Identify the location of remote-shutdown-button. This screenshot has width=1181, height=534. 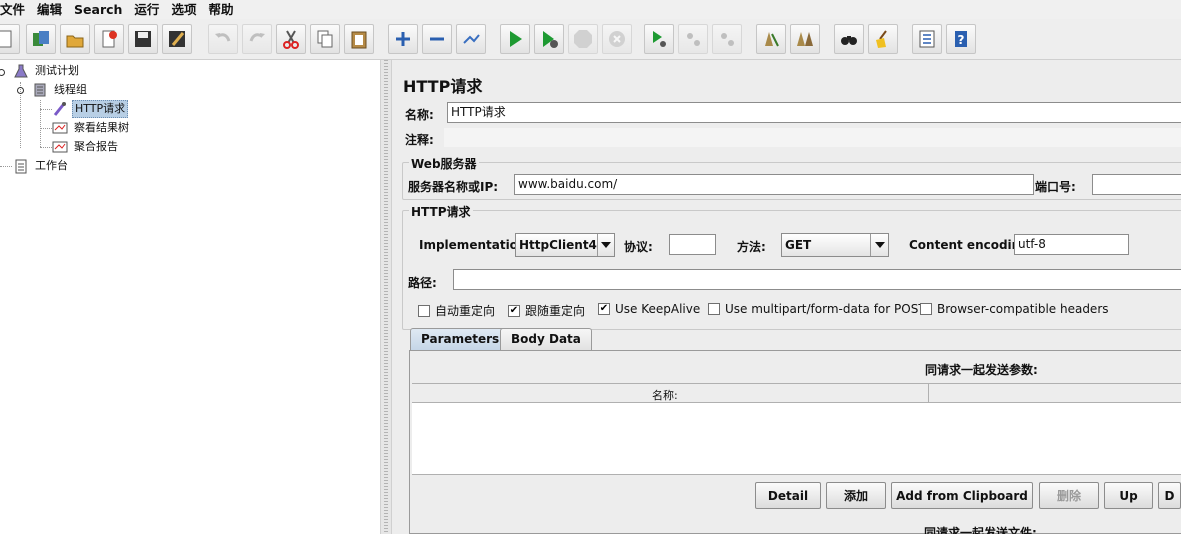
(727, 39).